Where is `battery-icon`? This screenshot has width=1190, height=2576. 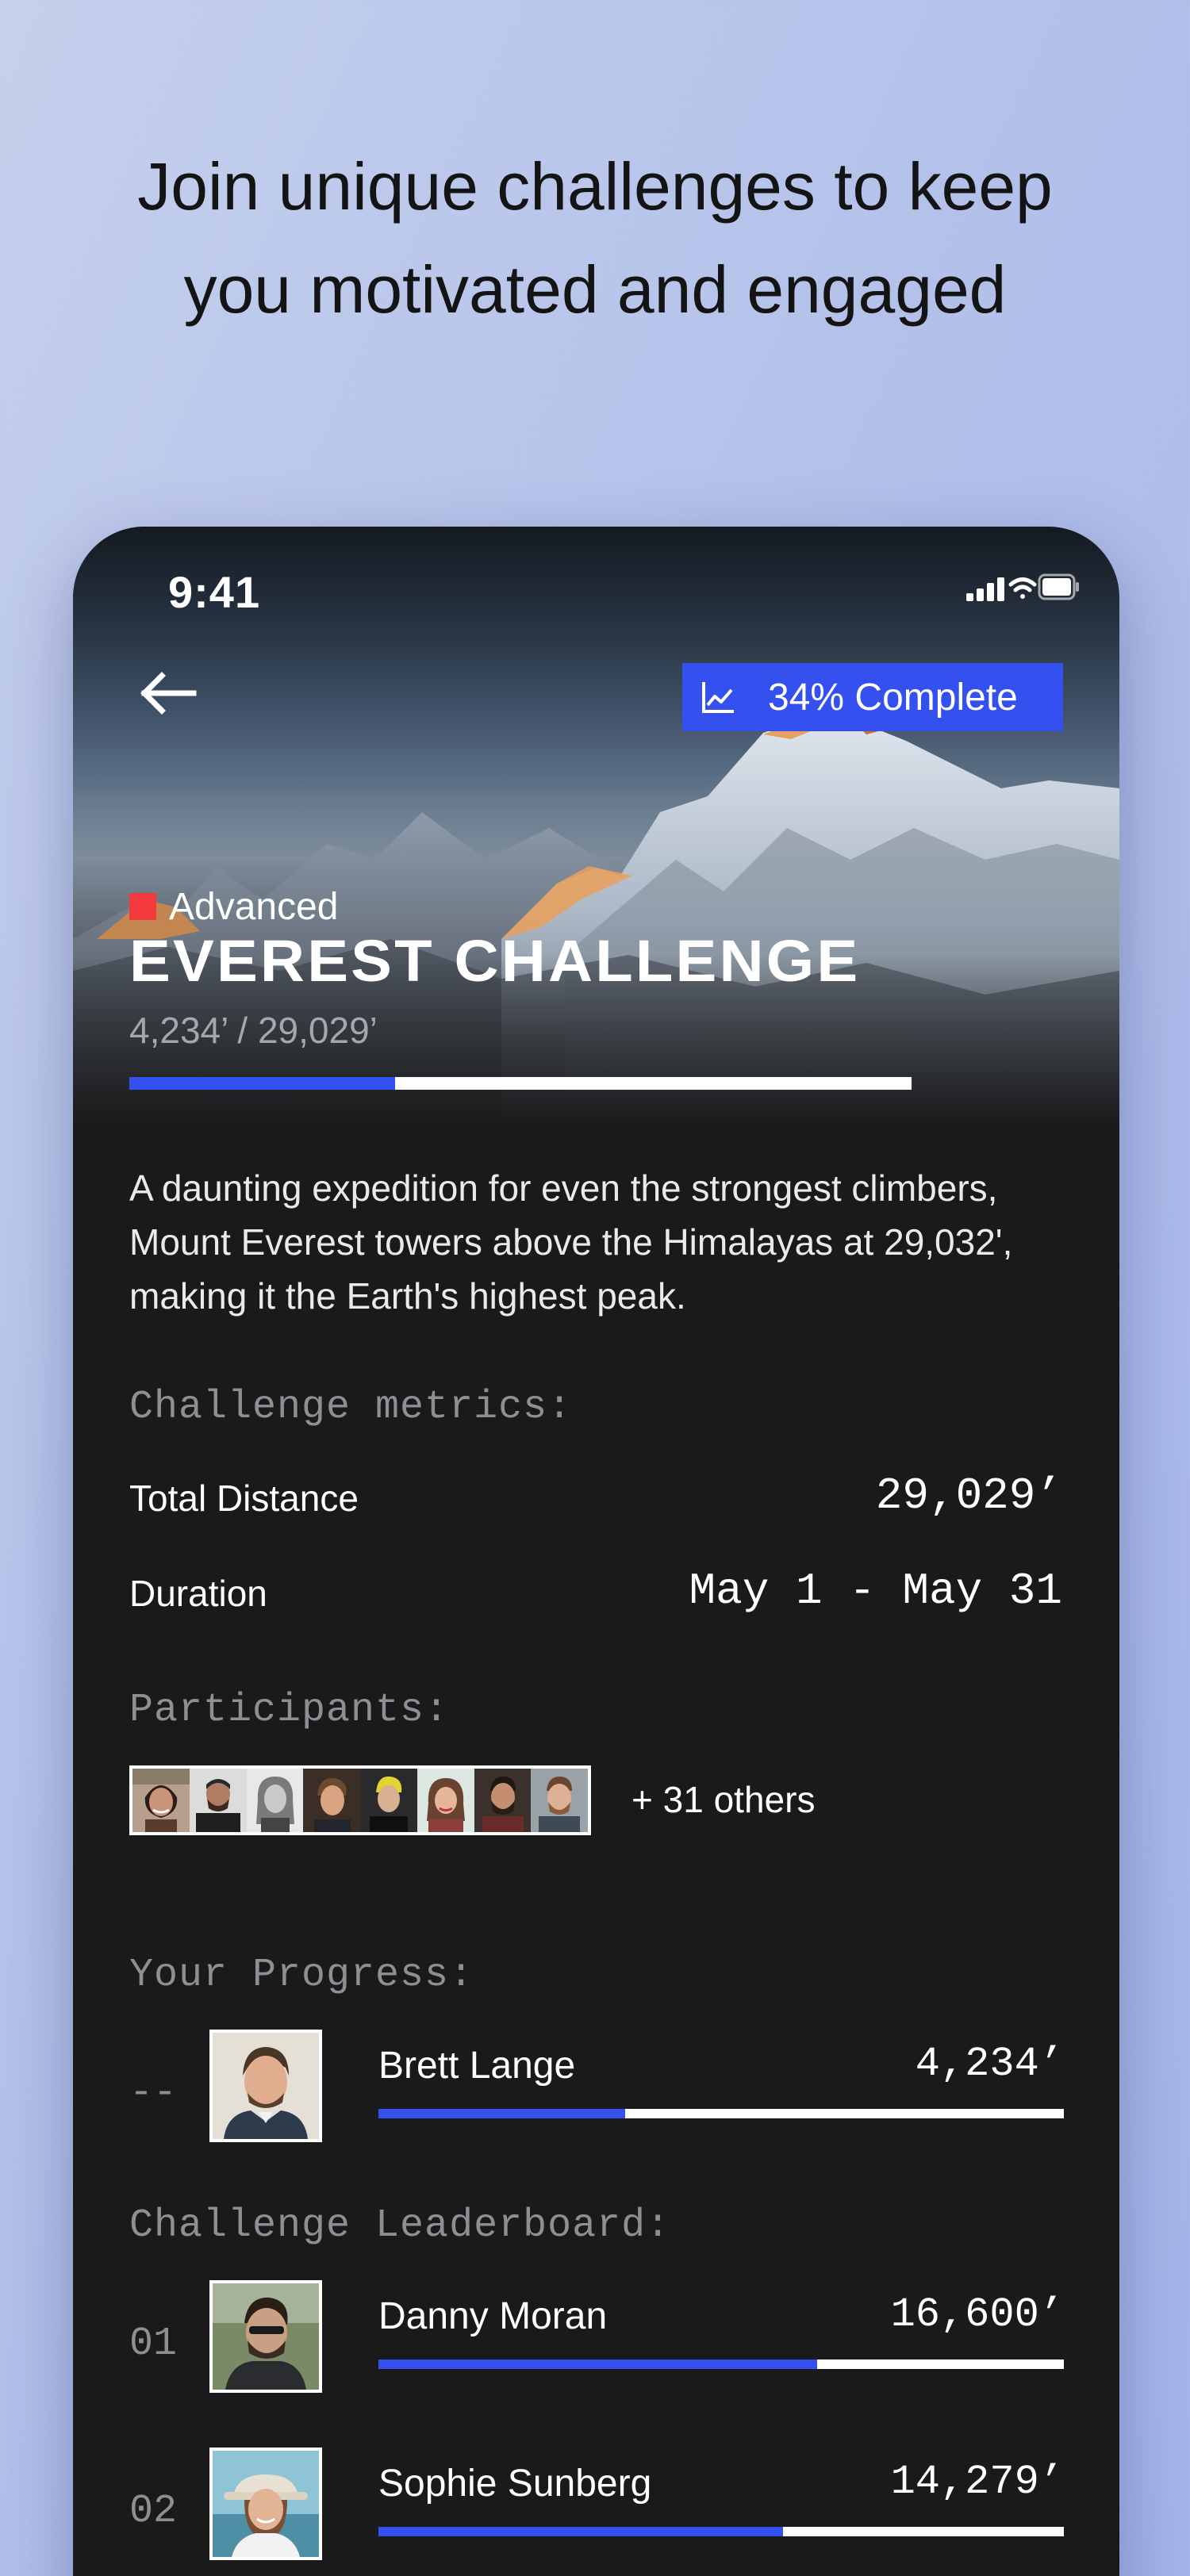
battery-icon is located at coordinates (1058, 586).